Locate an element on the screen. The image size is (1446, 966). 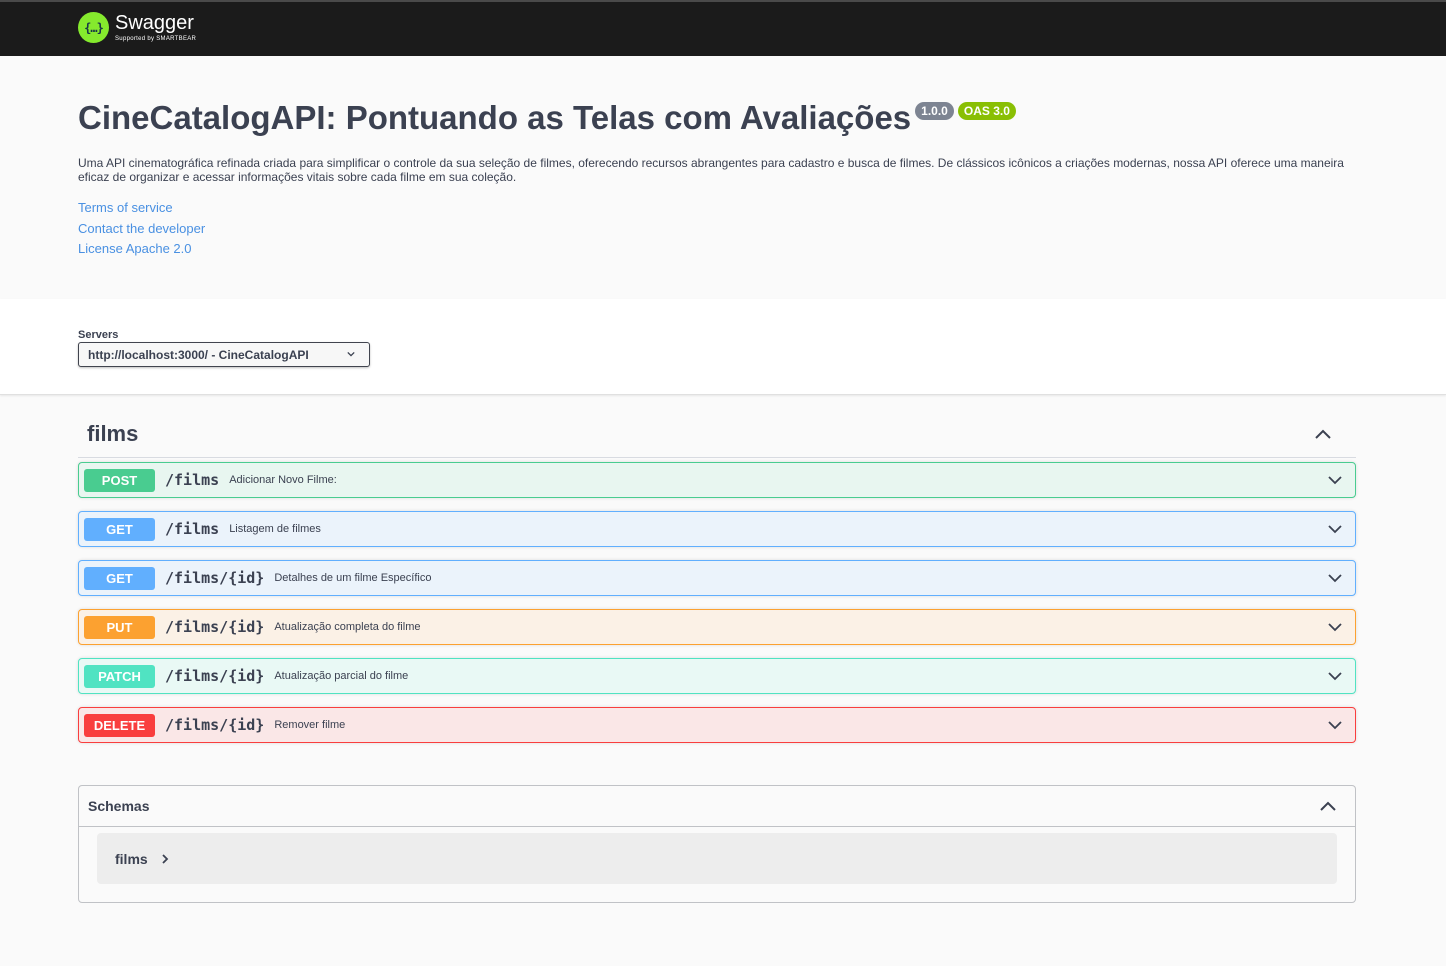
terms-of-service-link: Terms of service is located at coordinates (718, 208).